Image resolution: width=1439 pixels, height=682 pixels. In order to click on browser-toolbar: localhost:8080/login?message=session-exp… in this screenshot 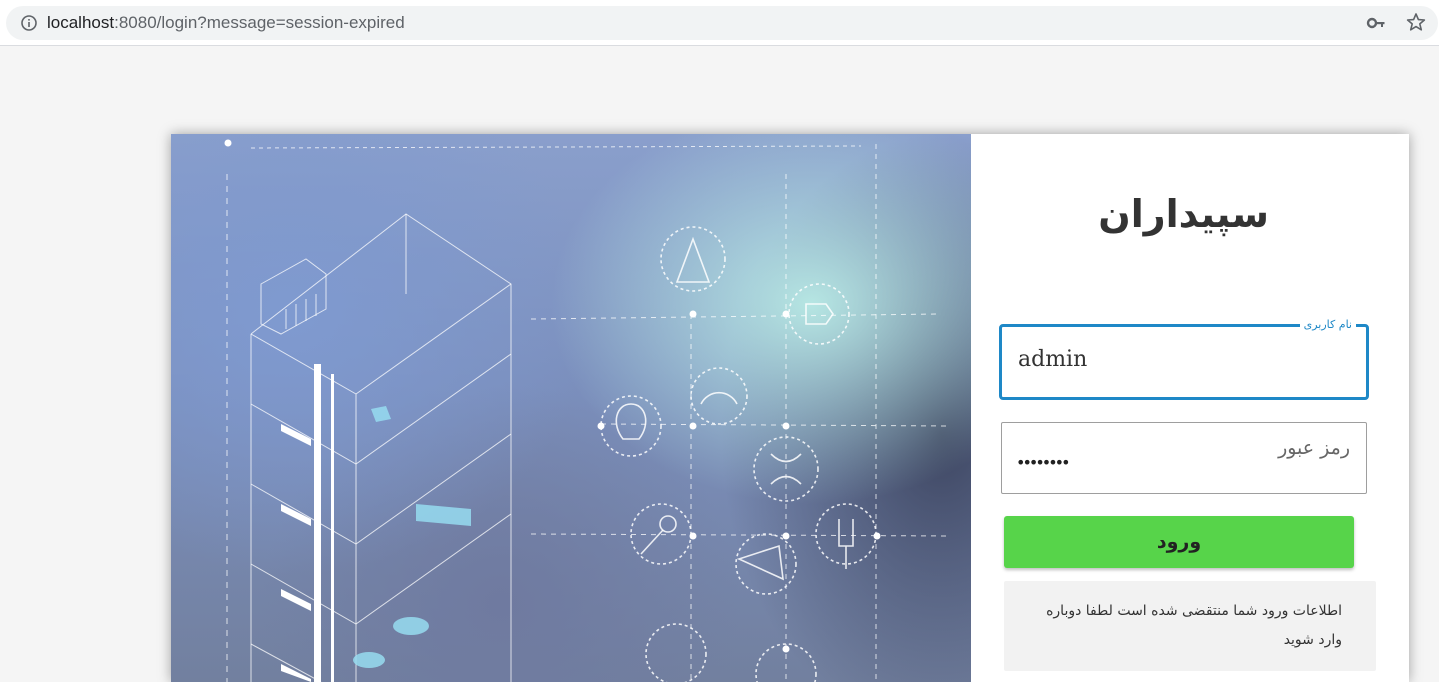, I will do `click(719, 23)`.